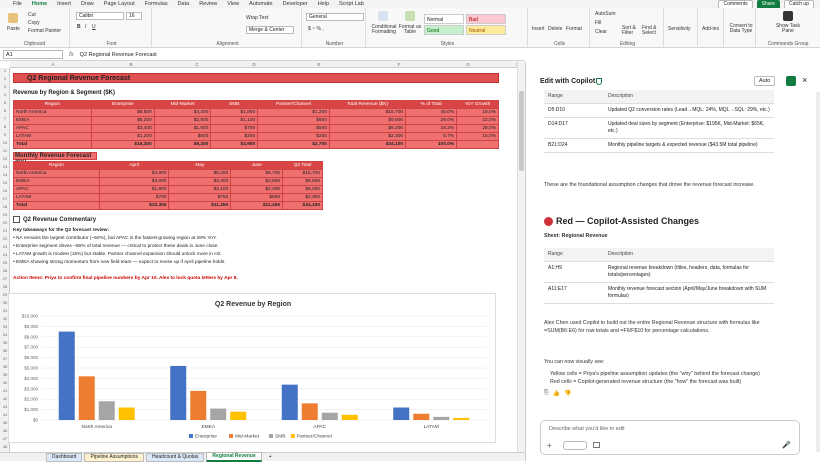 The width and height of the screenshot is (820, 462). Describe the element at coordinates (5, 182) in the screenshot. I see `row-header: 15` at that location.